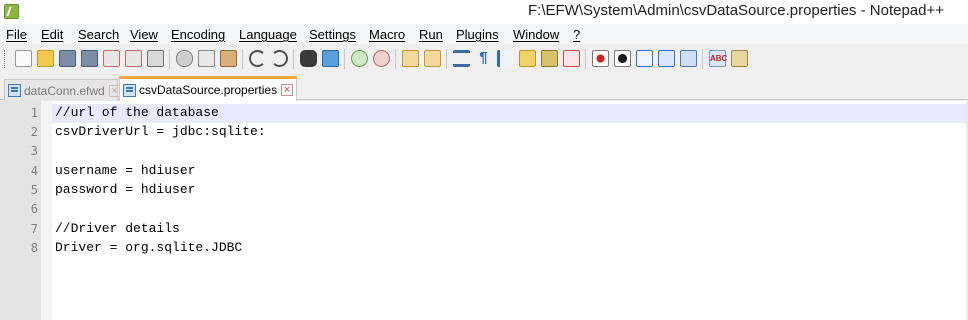  What do you see at coordinates (23, 58) in the screenshot?
I see `new-file-icon` at bounding box center [23, 58].